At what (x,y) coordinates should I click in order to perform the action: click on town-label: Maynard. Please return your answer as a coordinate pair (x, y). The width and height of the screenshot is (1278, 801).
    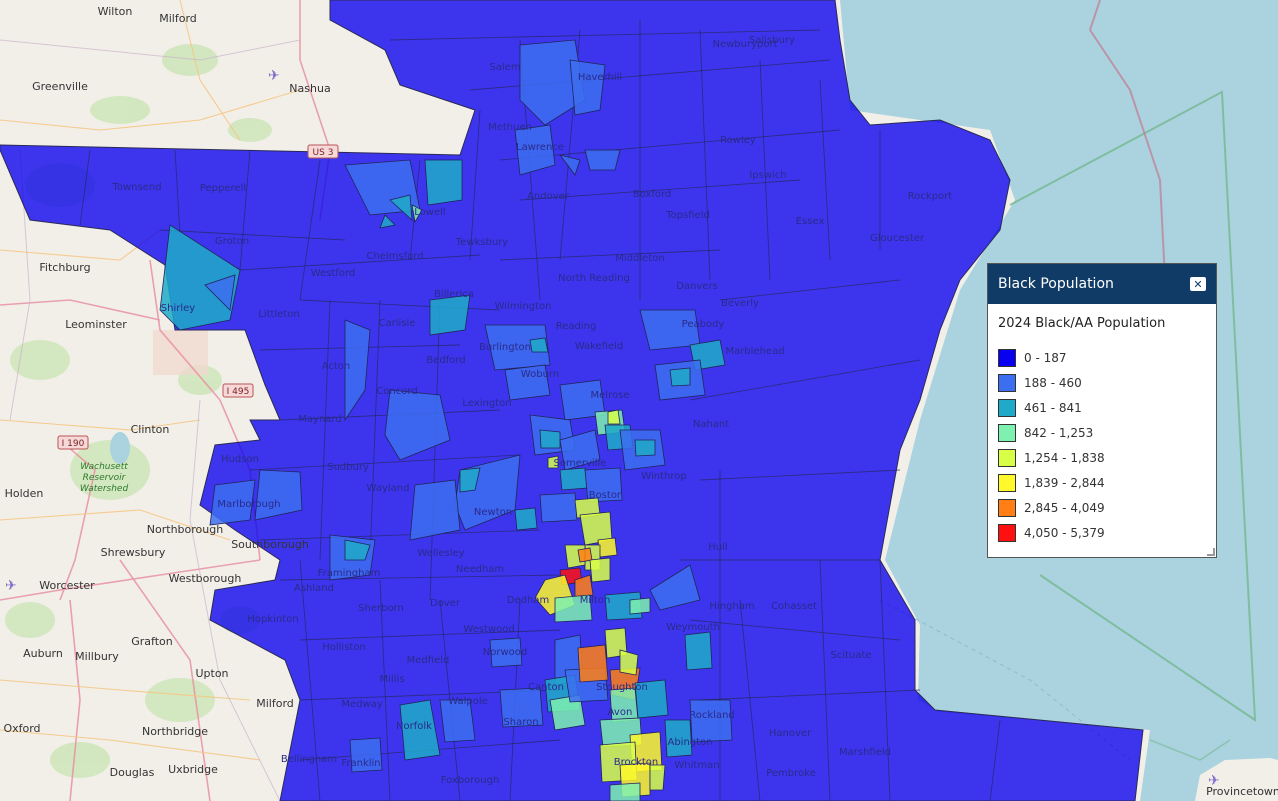
    Looking at the image, I should click on (319, 419).